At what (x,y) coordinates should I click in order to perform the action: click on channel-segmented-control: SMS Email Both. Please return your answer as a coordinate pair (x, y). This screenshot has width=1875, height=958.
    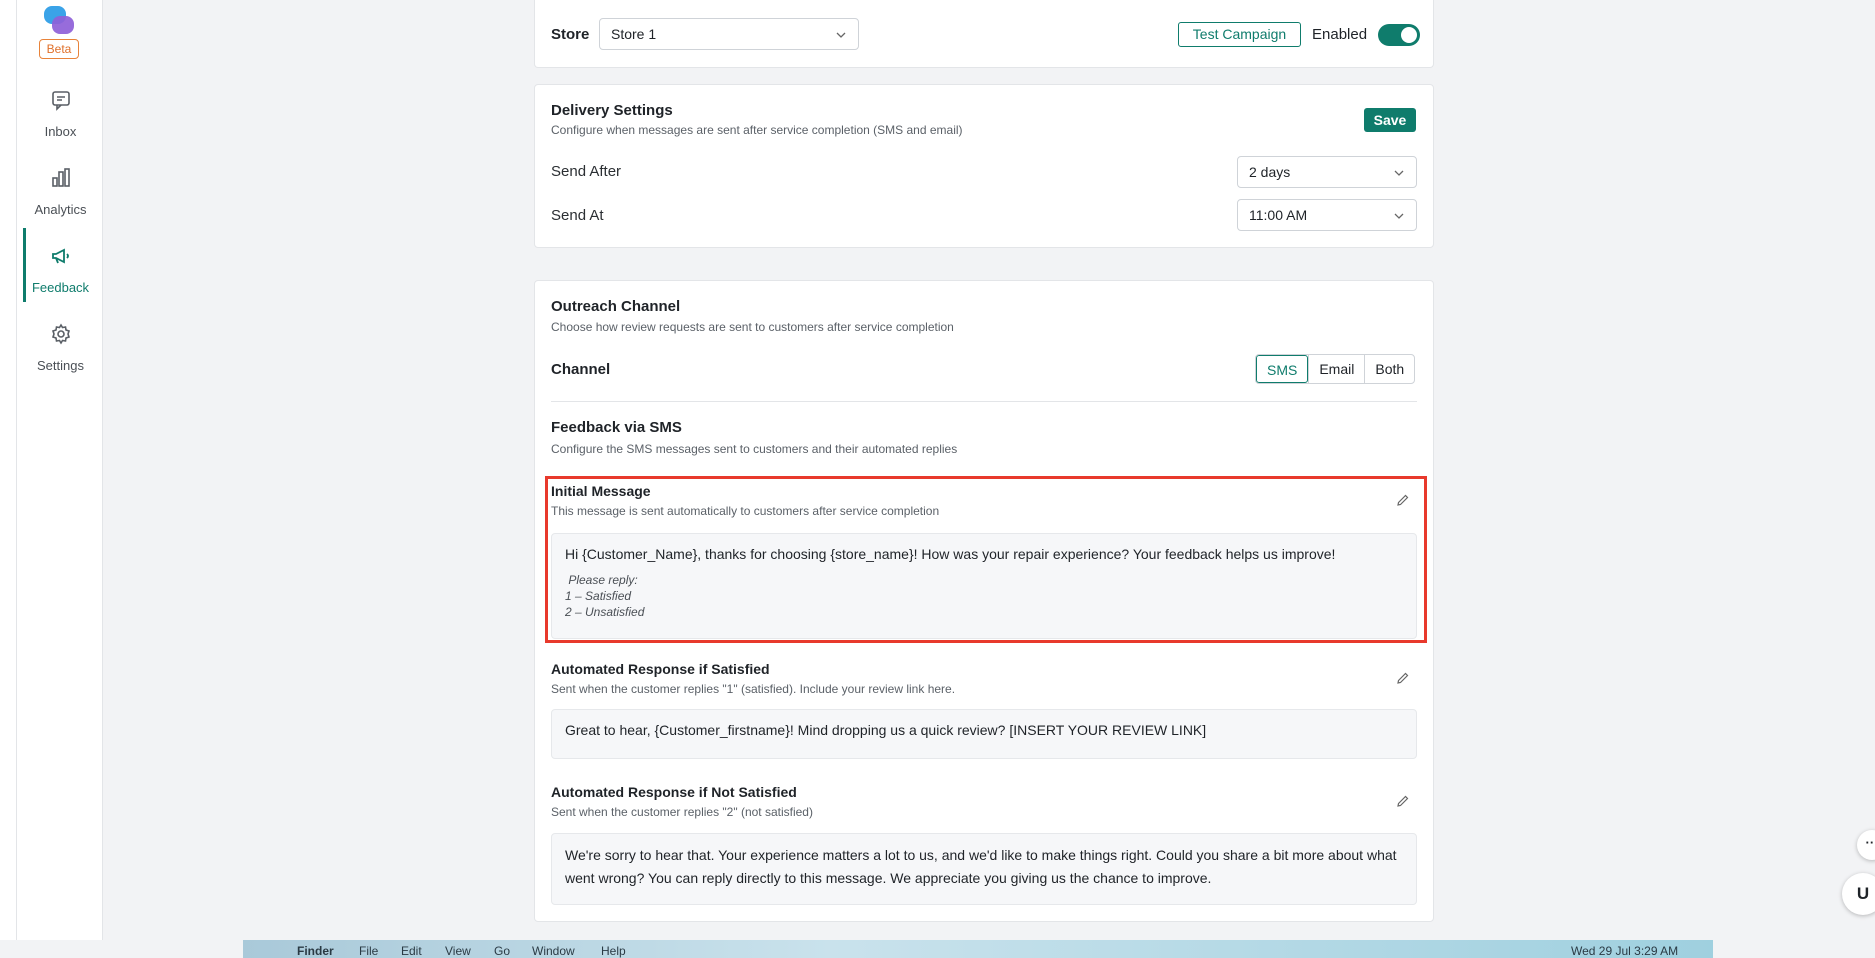
    Looking at the image, I should click on (1335, 369).